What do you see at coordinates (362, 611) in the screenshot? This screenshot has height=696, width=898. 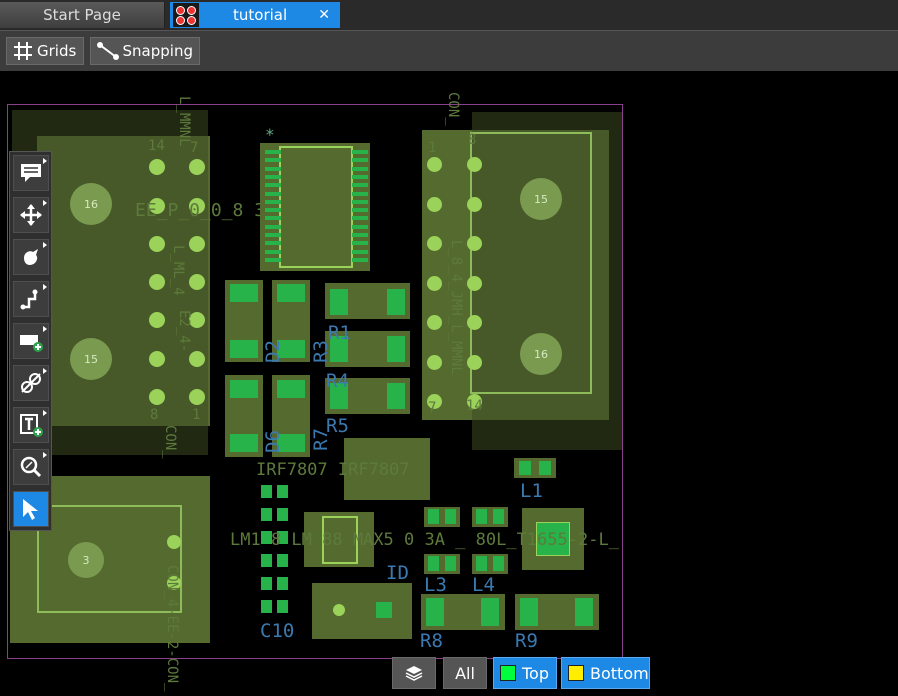 I see `footprint-diode-large` at bounding box center [362, 611].